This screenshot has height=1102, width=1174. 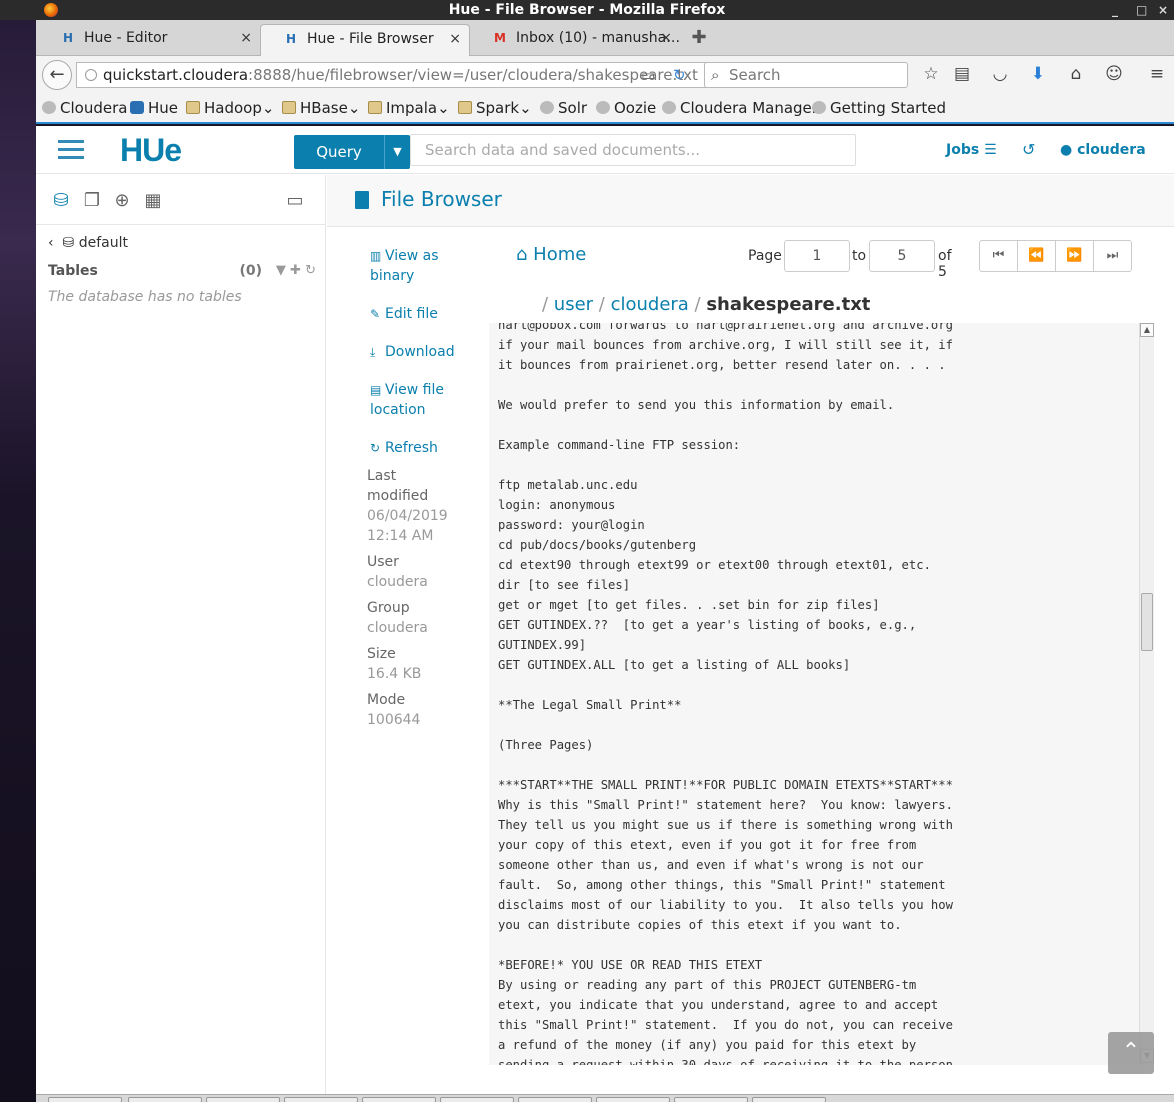 I want to click on page-to-input: 5, so click(x=902, y=256).